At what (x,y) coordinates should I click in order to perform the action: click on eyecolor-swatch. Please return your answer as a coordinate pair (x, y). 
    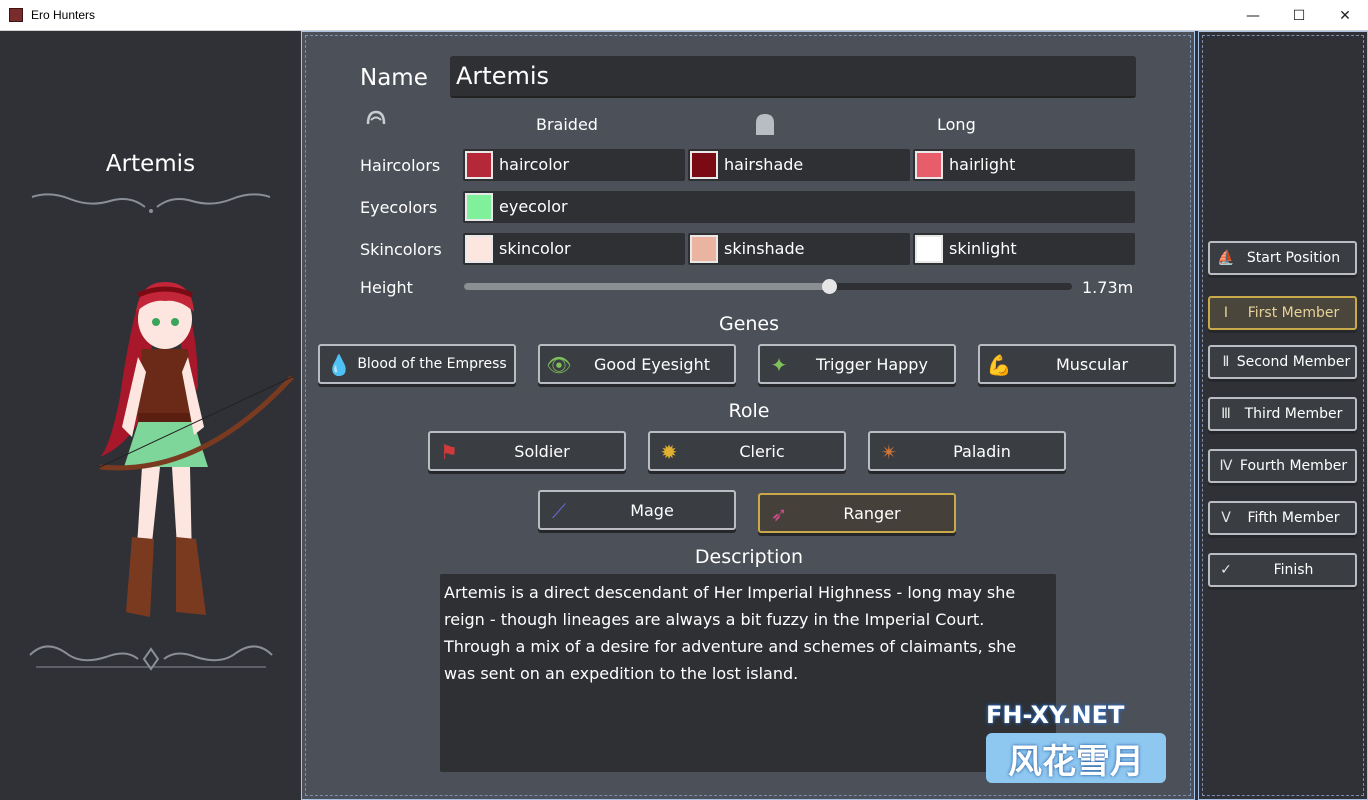
    Looking at the image, I should click on (479, 207).